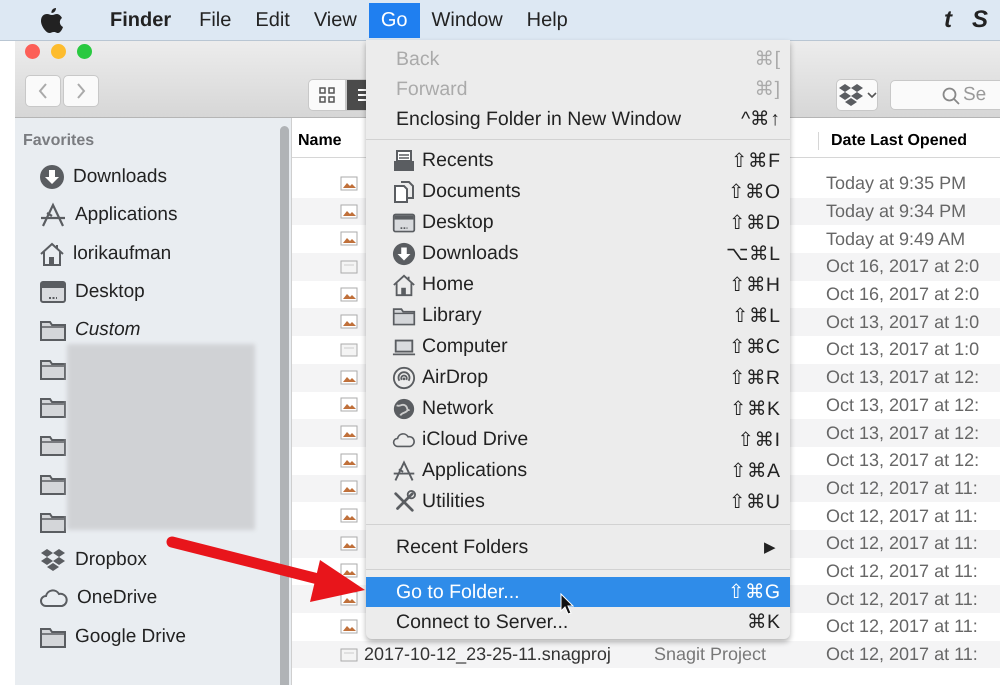 This screenshot has height=685, width=1000. I want to click on search-field: Se, so click(945, 95).